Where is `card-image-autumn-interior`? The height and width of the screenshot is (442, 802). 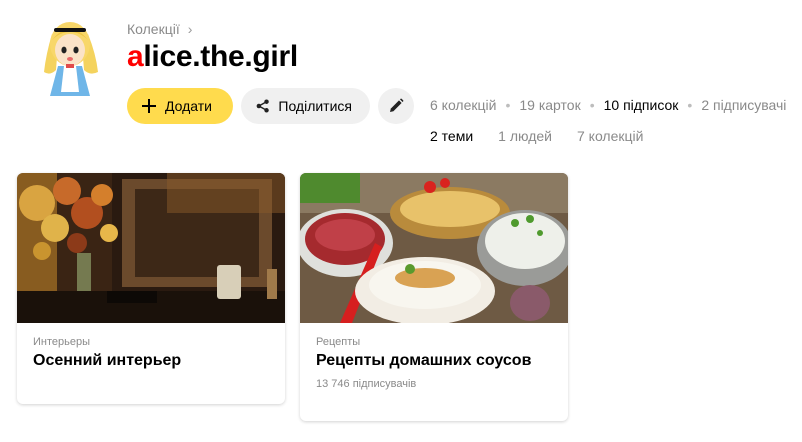 card-image-autumn-interior is located at coordinates (151, 248).